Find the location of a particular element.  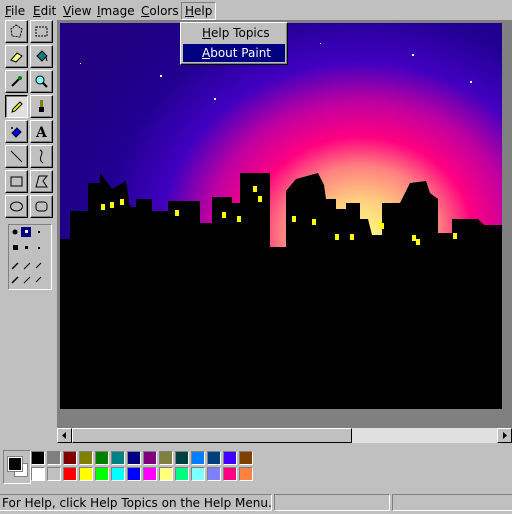

tool-curve is located at coordinates (41, 156).